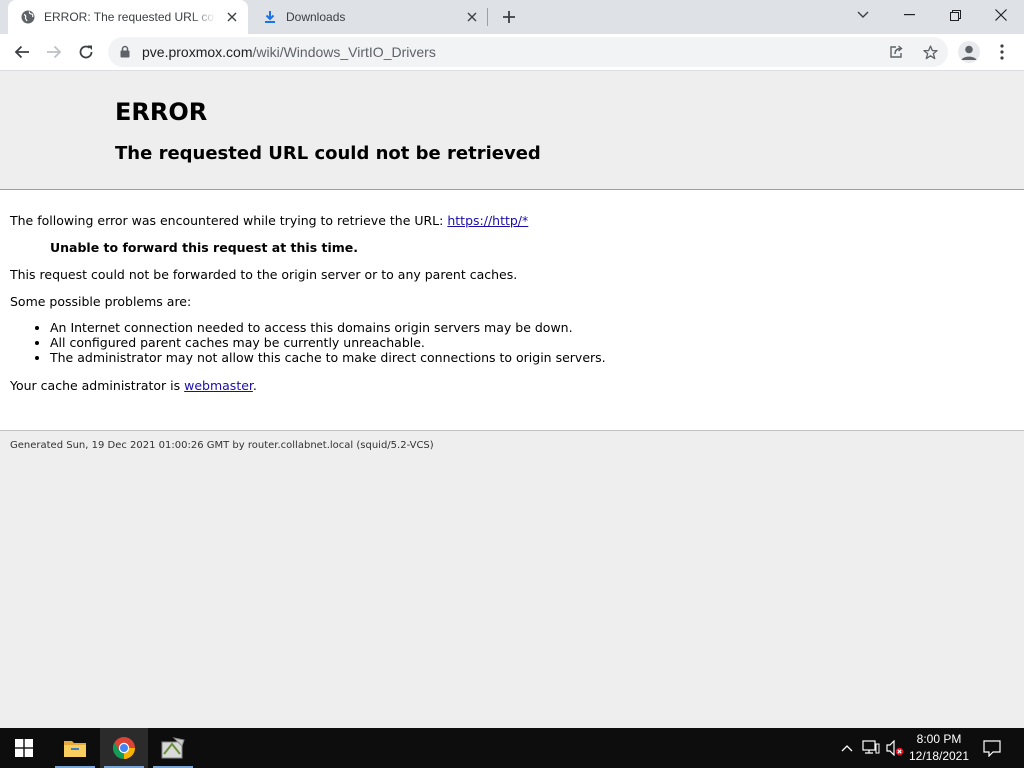  I want to click on restore-button, so click(955, 15).